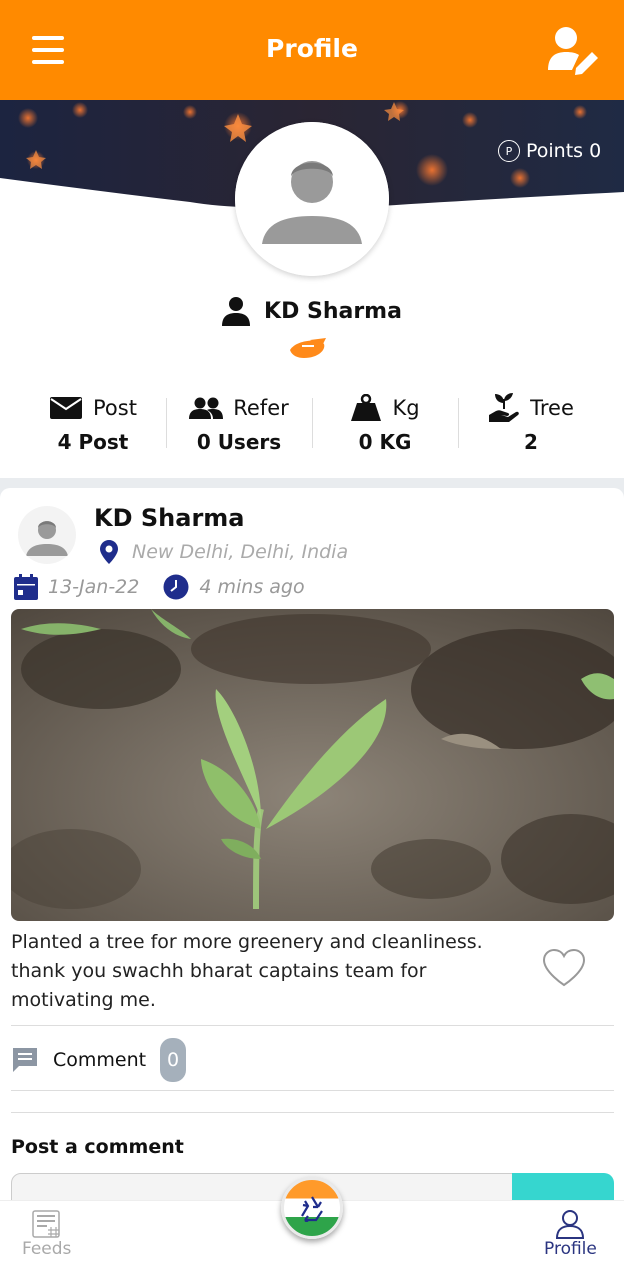  Describe the element at coordinates (25, 1060) in the screenshot. I see `comment-icon` at that location.